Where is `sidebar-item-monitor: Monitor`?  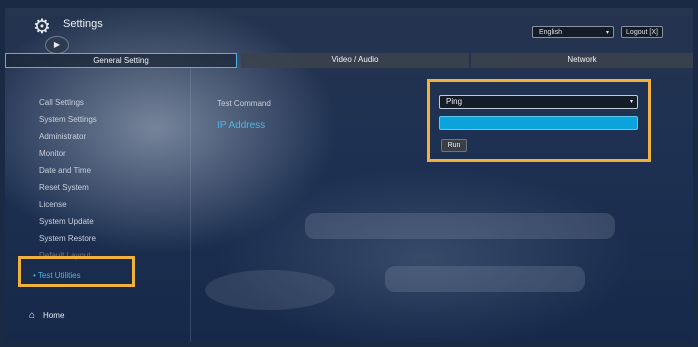 sidebar-item-monitor: Monitor is located at coordinates (52, 153).